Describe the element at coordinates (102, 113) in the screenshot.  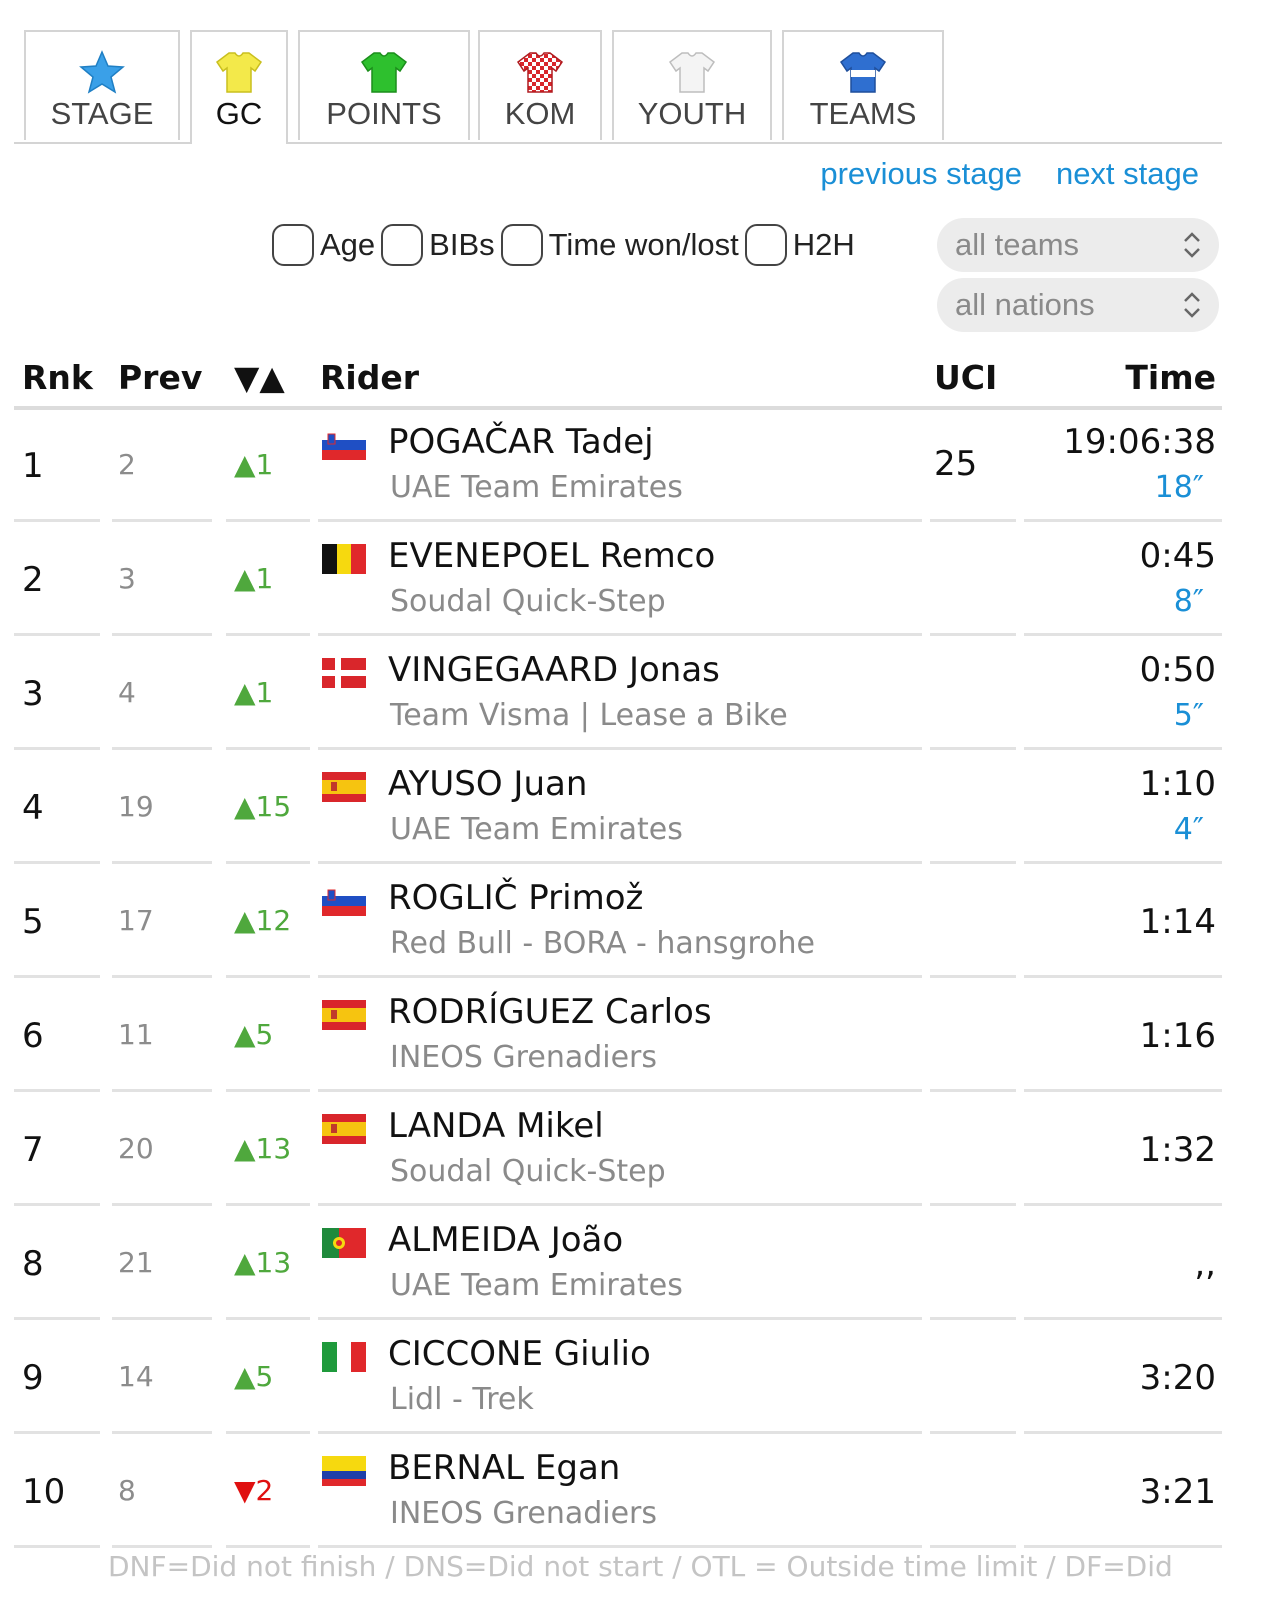
I see `tab-label: STAGE` at that location.